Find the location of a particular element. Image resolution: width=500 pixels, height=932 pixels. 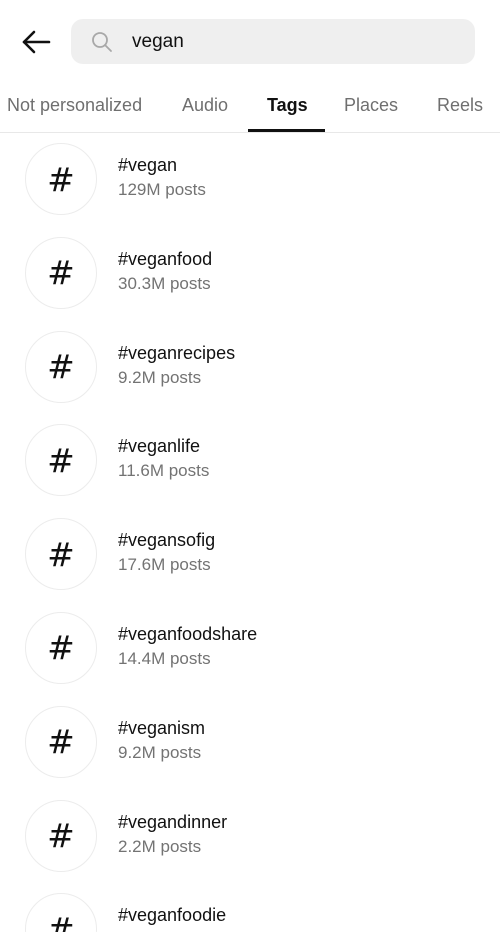

search-bar is located at coordinates (273, 41).